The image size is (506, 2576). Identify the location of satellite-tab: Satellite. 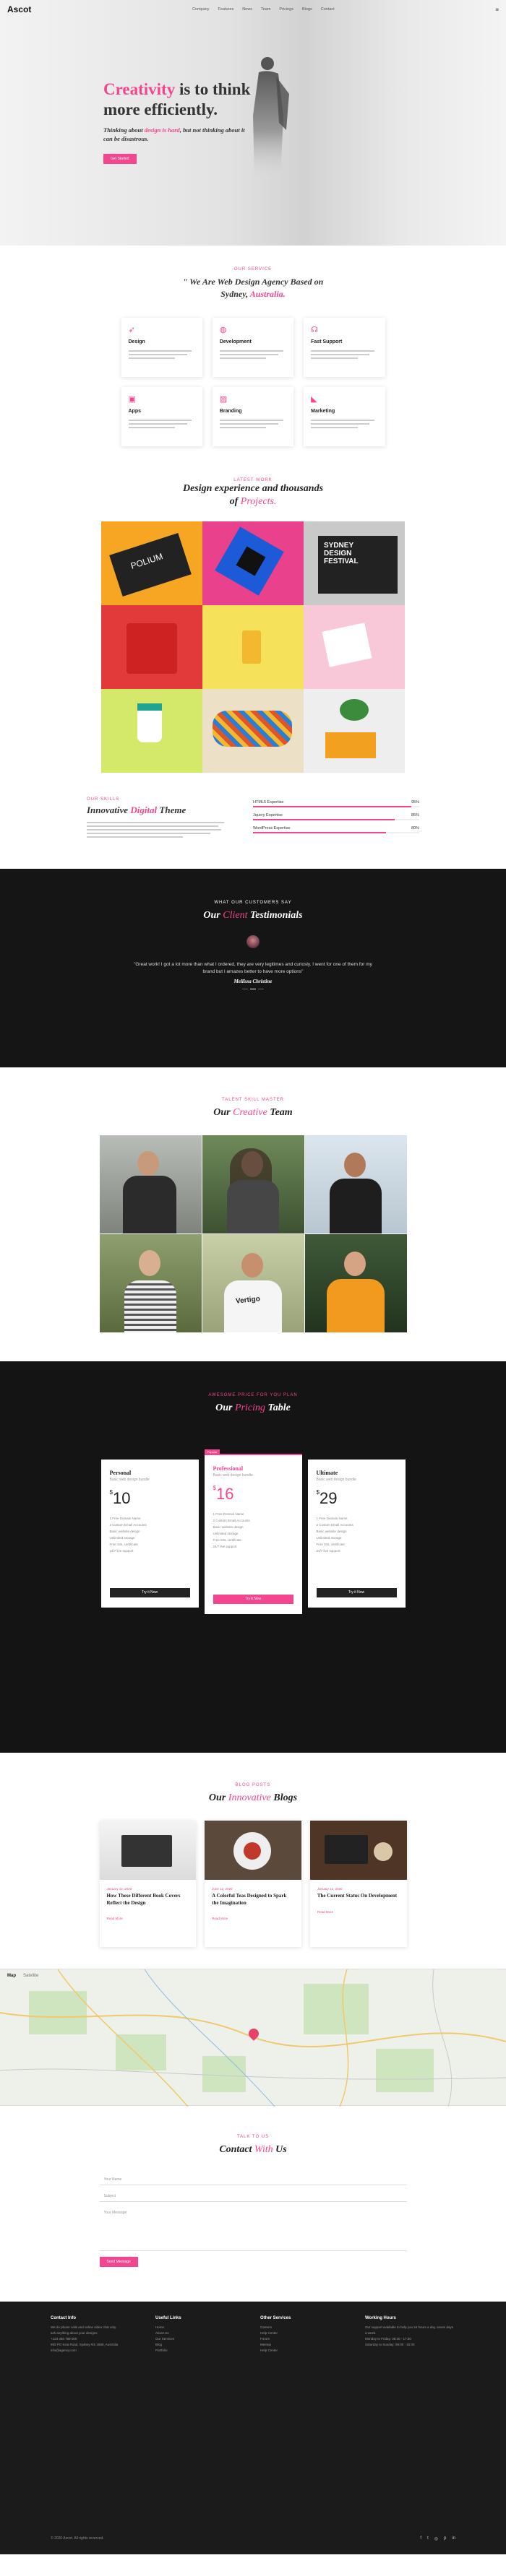
(30, 1976).